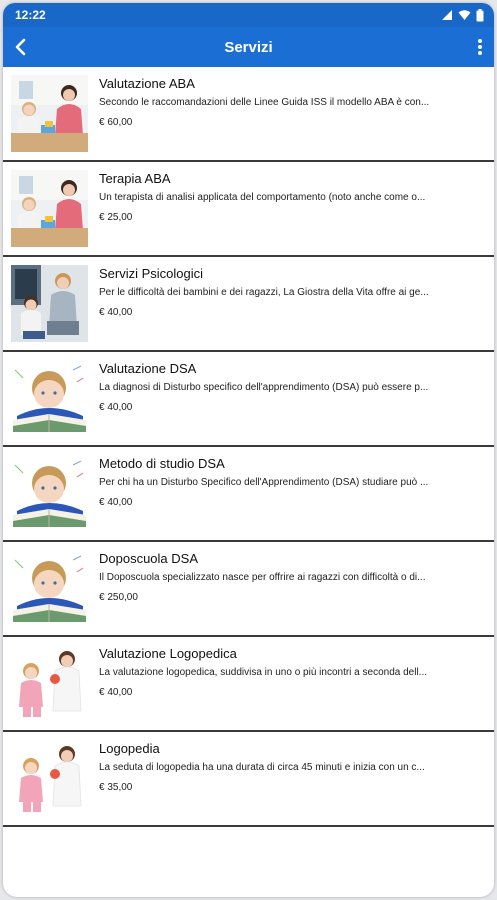 The image size is (497, 900). What do you see at coordinates (116, 217) in the screenshot?
I see `service-price: € 25,00` at bounding box center [116, 217].